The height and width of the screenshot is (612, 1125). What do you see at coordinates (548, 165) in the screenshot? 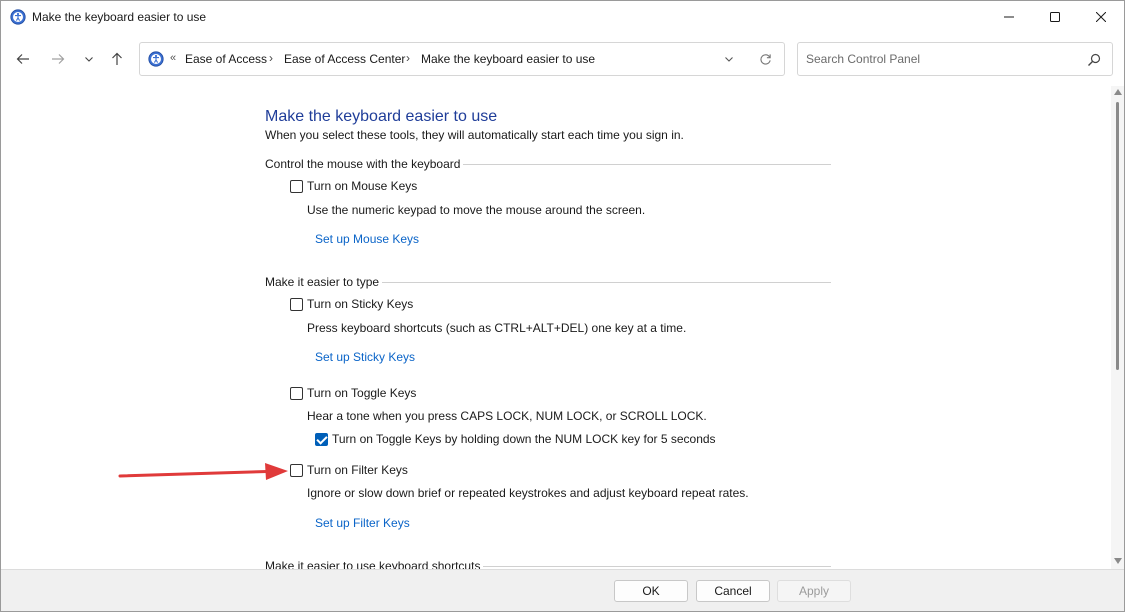
I see `section-mouse-header: Control the mouse with the keyboard` at bounding box center [548, 165].